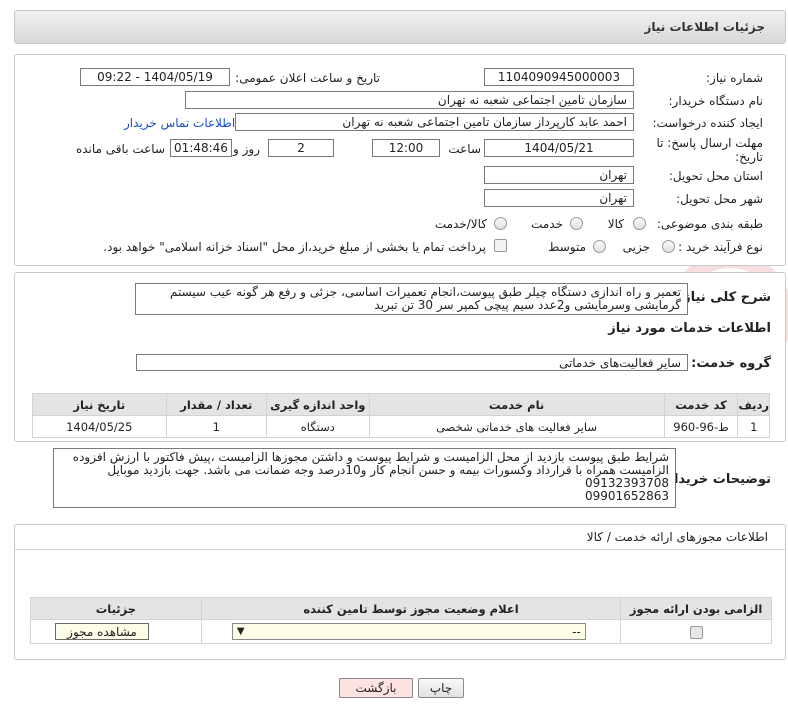 The height and width of the screenshot is (713, 788). Describe the element at coordinates (716, 101) in the screenshot. I see `buyer-org-label: نام دستگاه خریدار:` at that location.